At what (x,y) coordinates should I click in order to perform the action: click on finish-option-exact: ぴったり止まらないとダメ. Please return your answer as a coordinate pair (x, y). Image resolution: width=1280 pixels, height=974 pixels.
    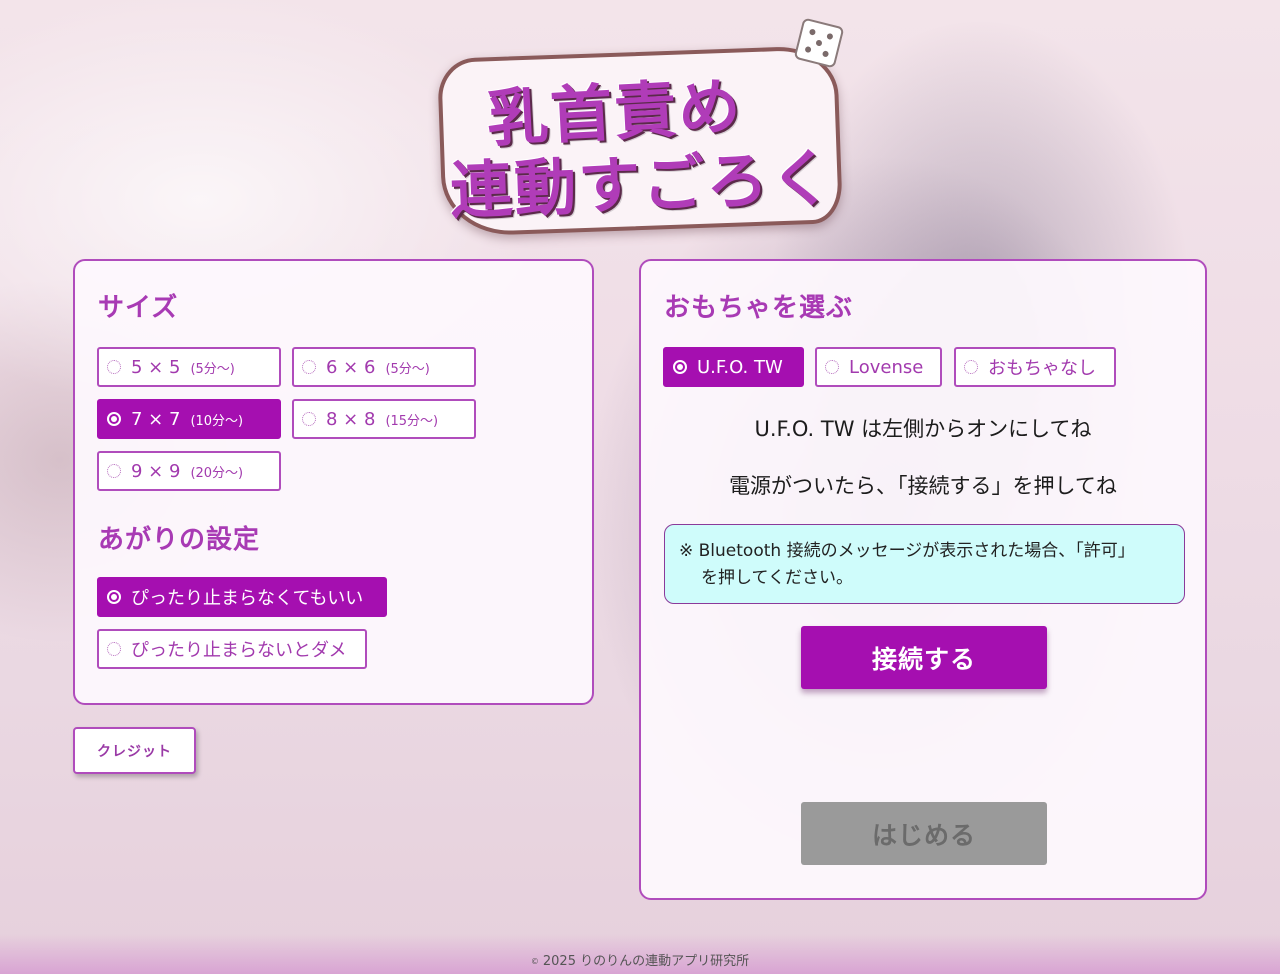
    Looking at the image, I should click on (232, 649).